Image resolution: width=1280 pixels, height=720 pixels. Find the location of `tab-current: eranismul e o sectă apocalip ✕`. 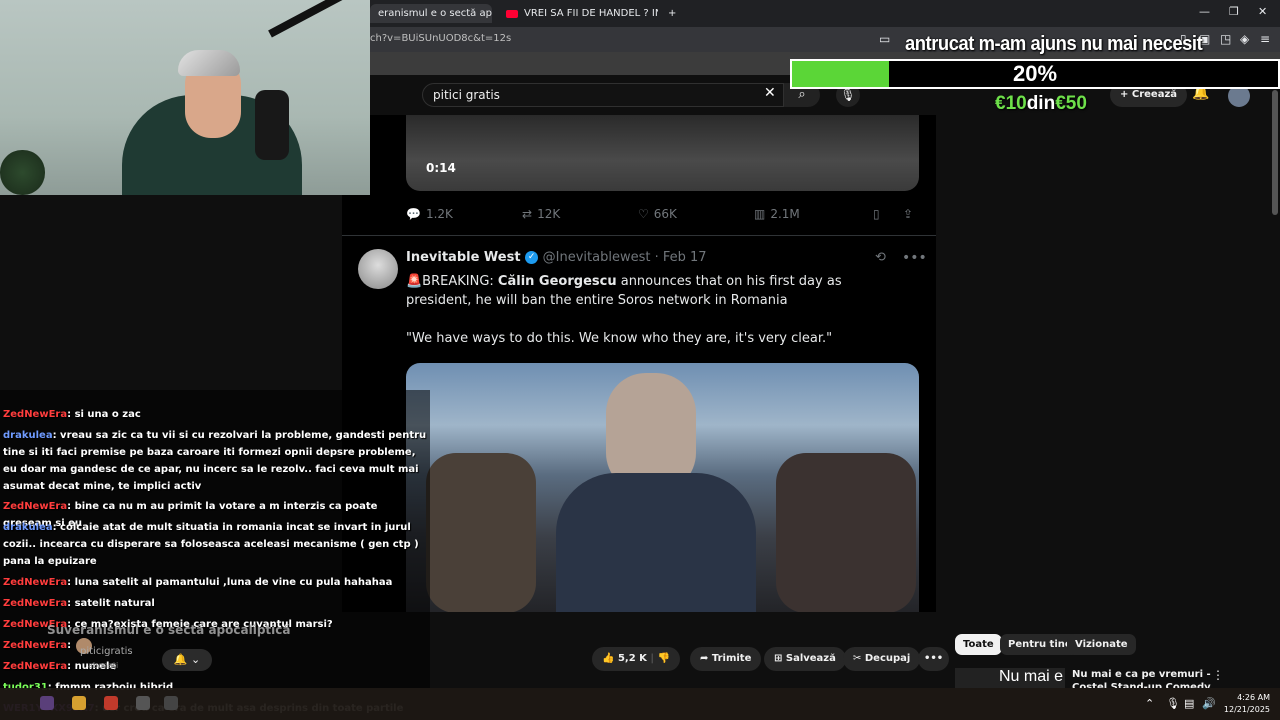

tab-current: eranismul e o sectă apocalip ✕ is located at coordinates (431, 13).